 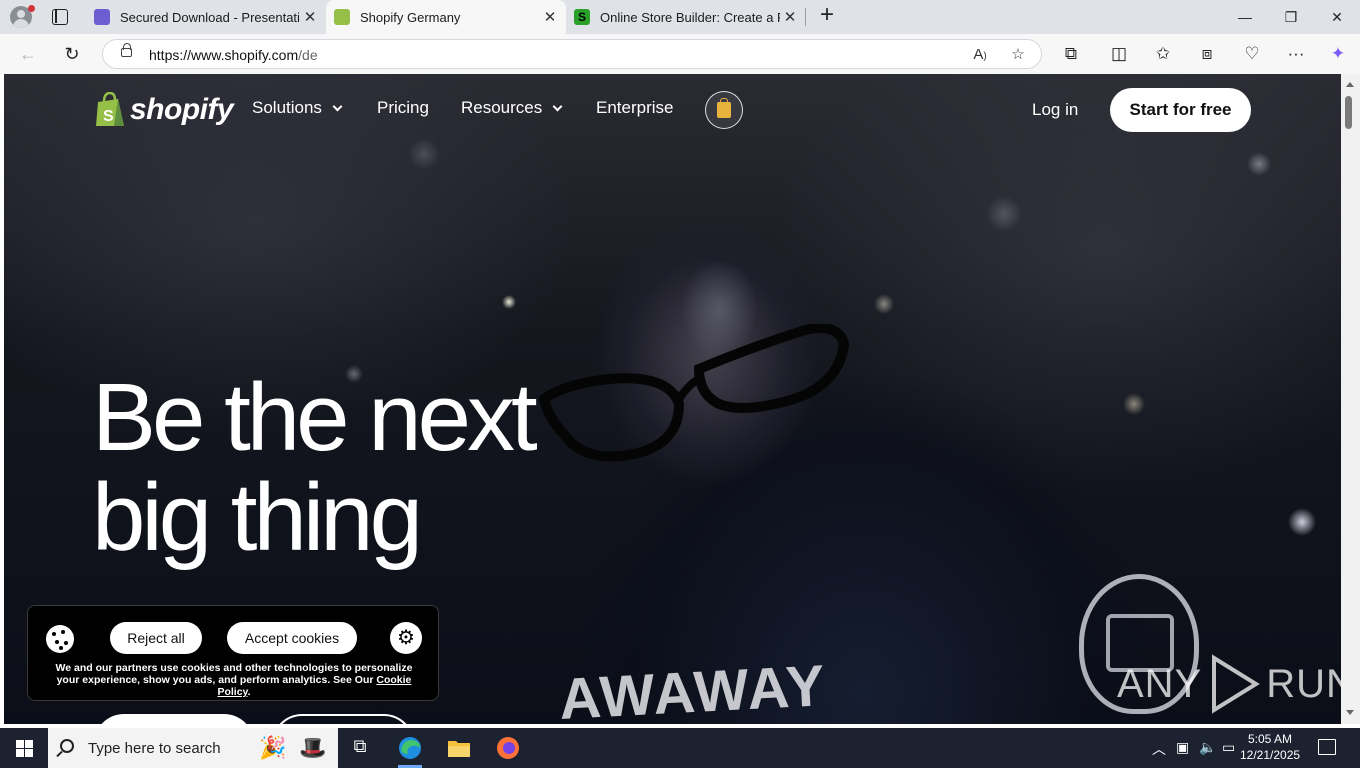 What do you see at coordinates (343, 719) in the screenshot?
I see `hero-secondary-button` at bounding box center [343, 719].